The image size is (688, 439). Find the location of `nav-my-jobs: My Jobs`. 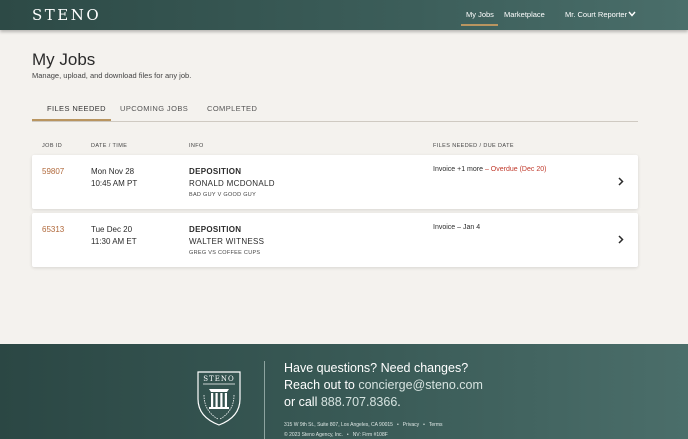

nav-my-jobs: My Jobs is located at coordinates (480, 14).